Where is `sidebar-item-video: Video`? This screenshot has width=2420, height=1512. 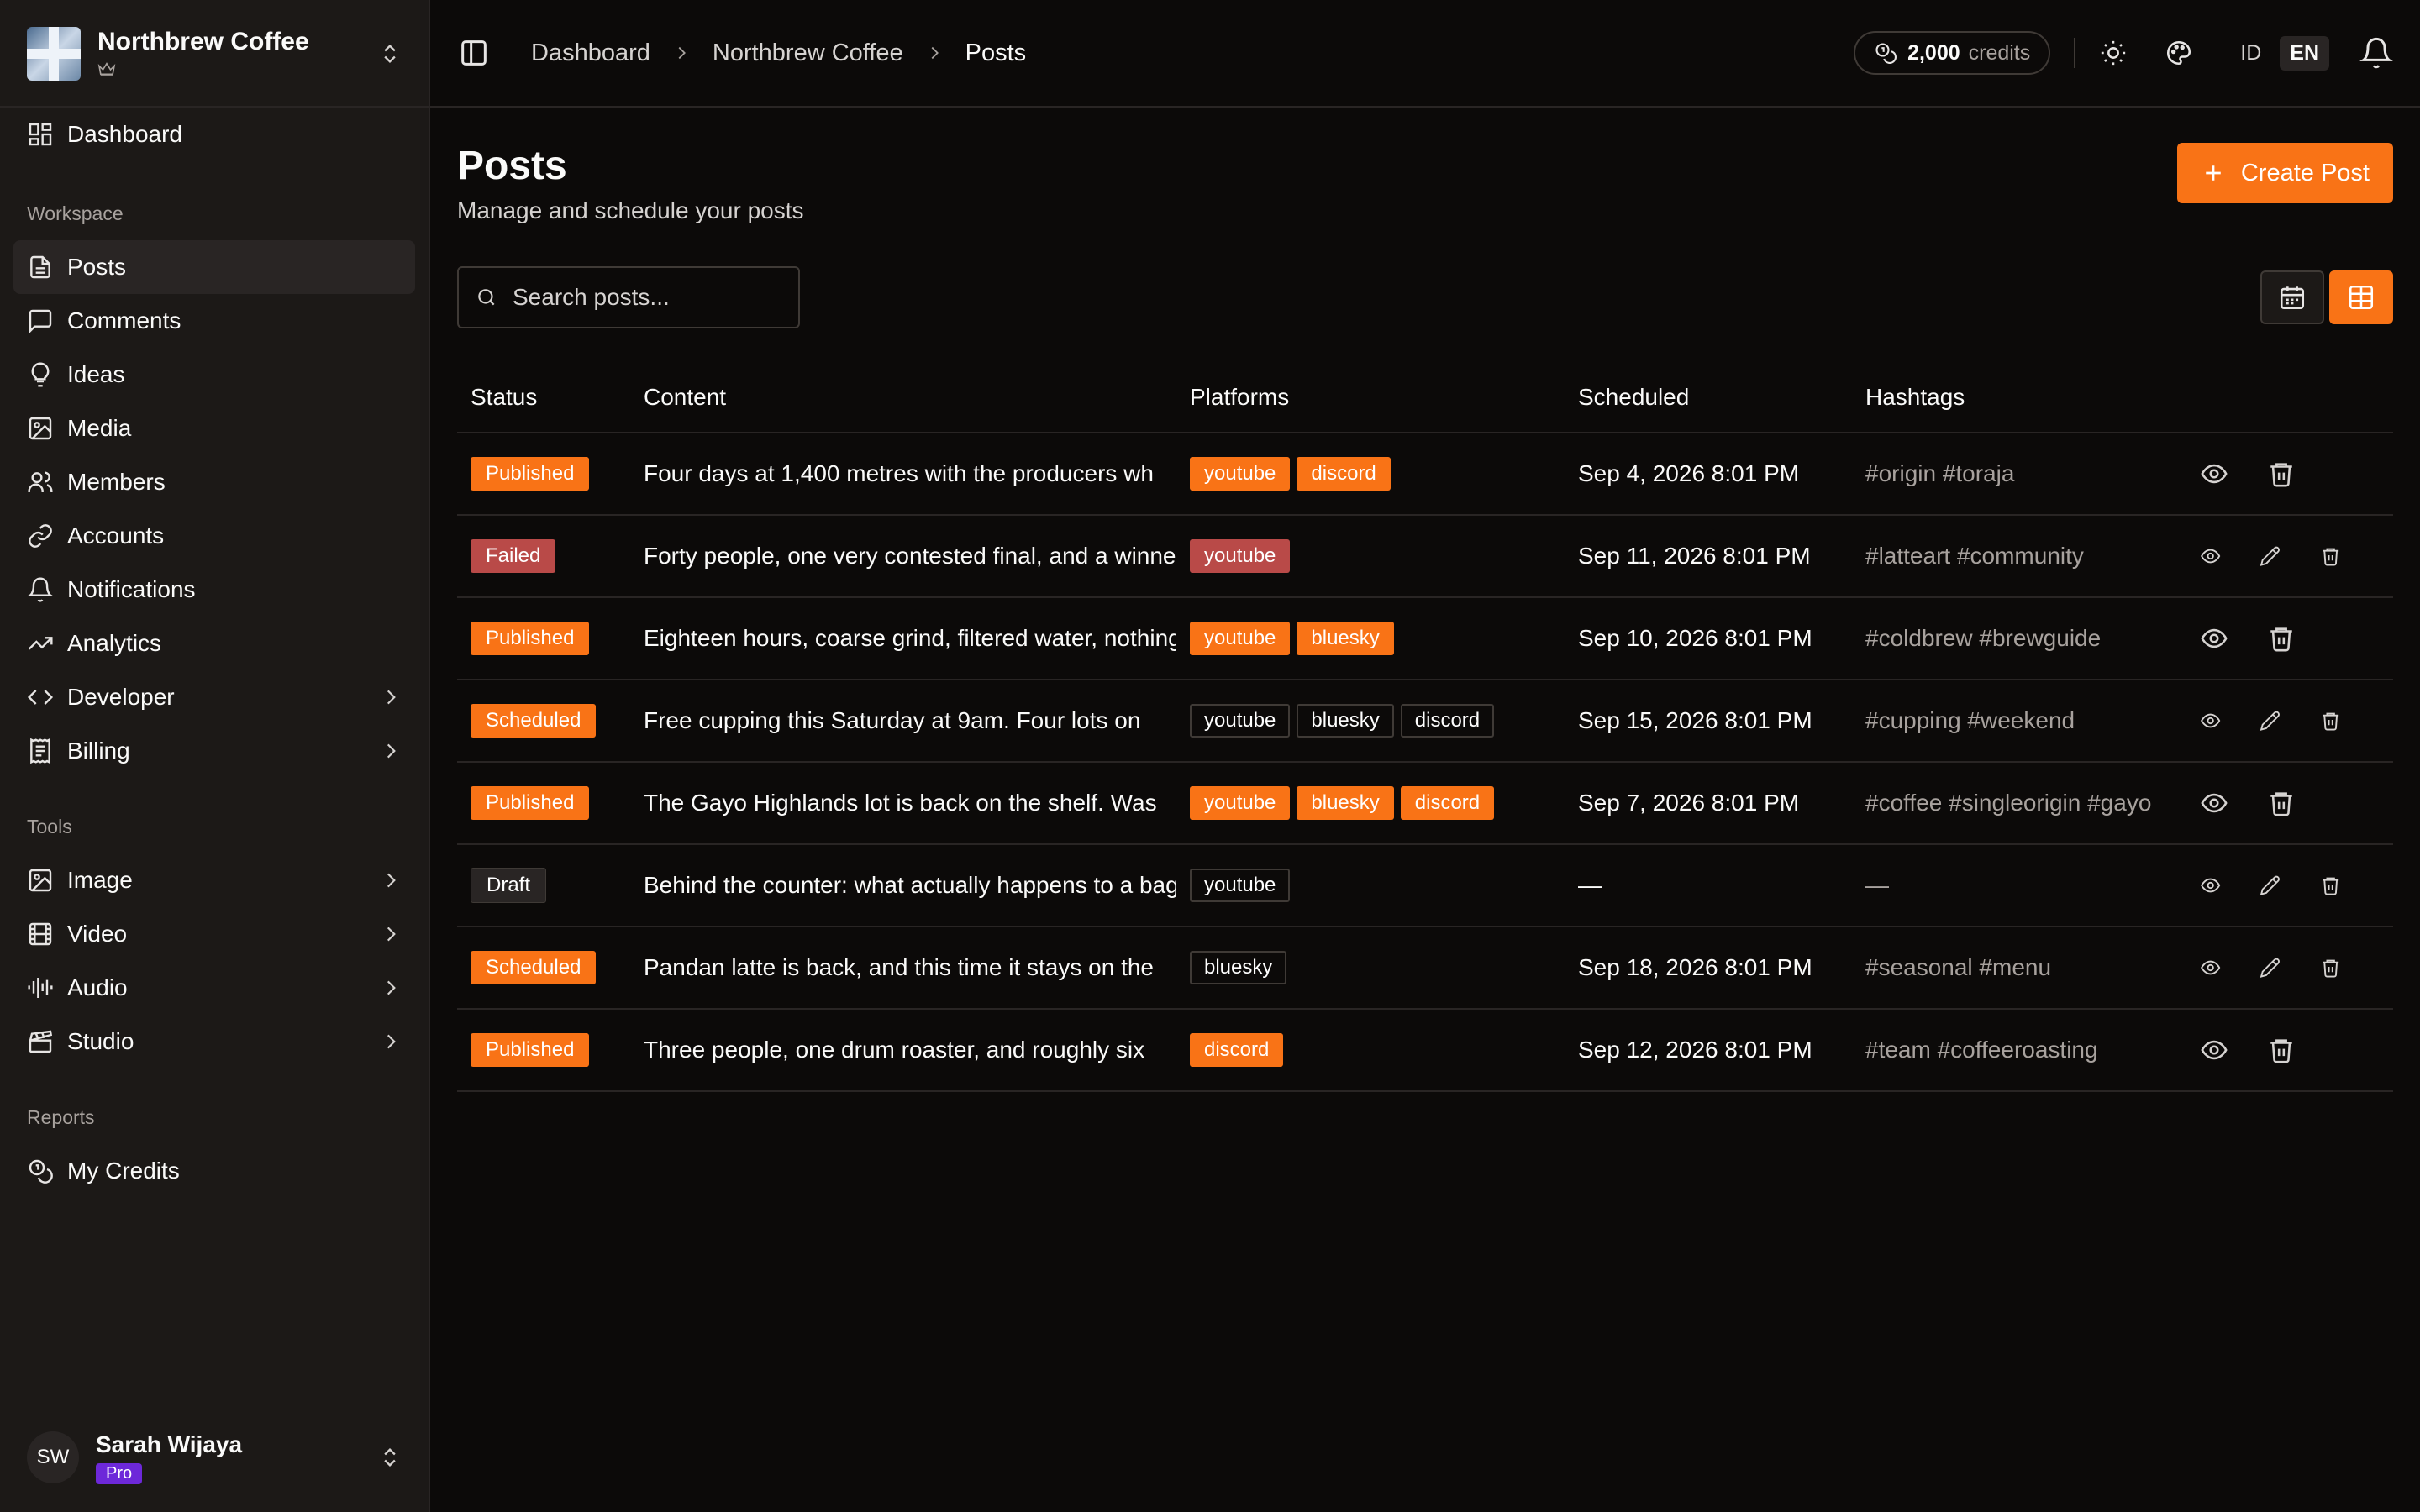 sidebar-item-video: Video is located at coordinates (214, 934).